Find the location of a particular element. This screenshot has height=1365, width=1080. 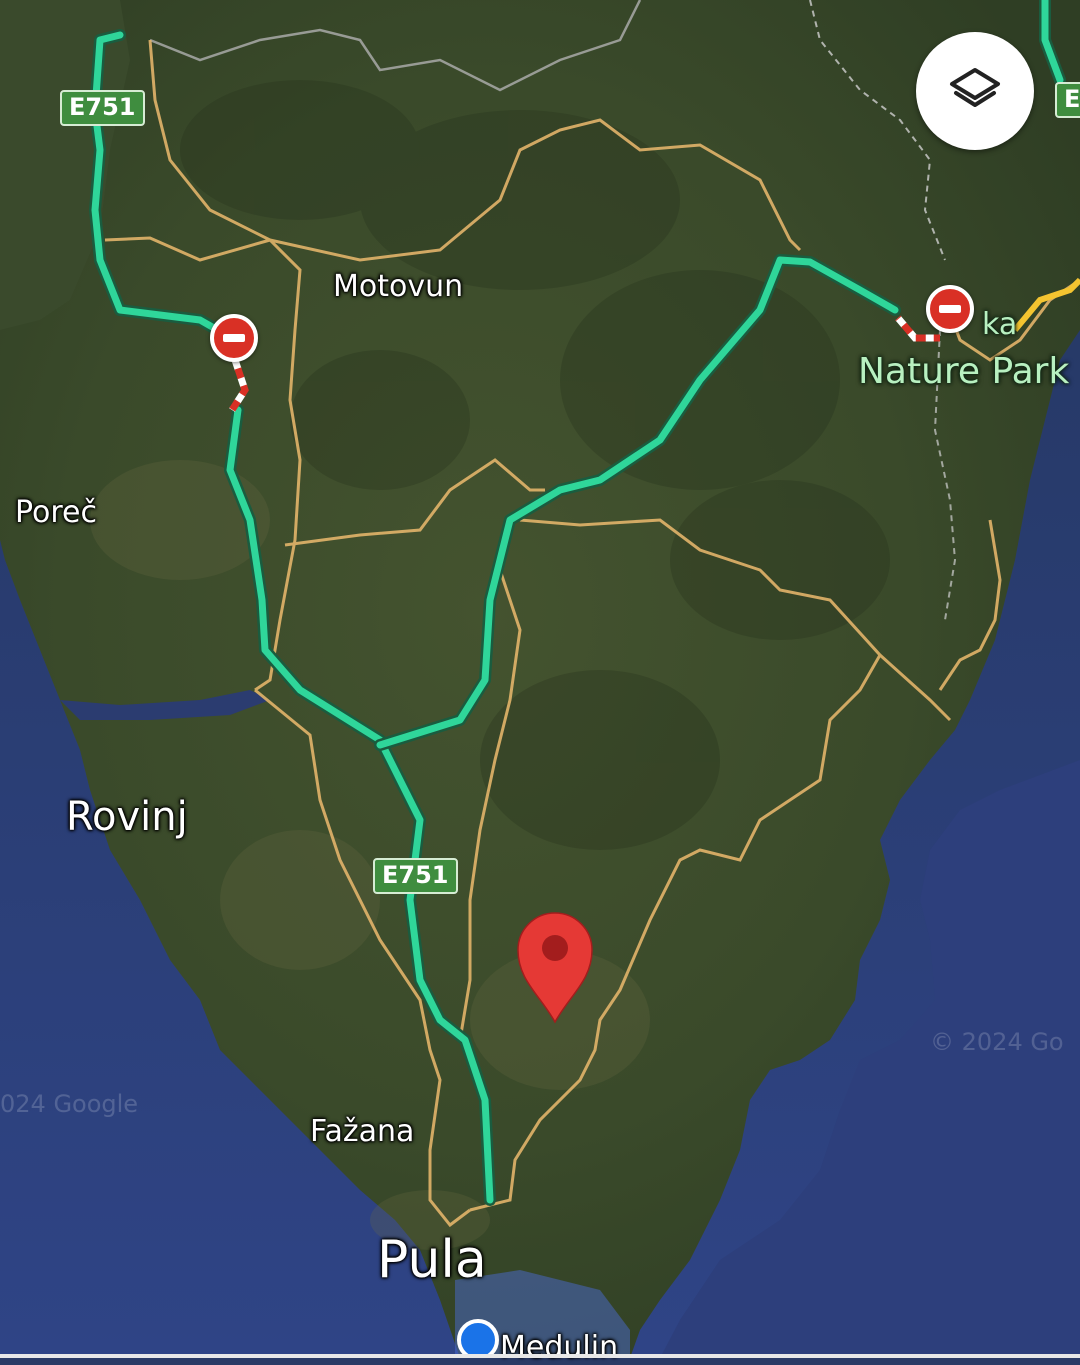

map-watermark: © 2024 Go is located at coordinates (997, 1042).